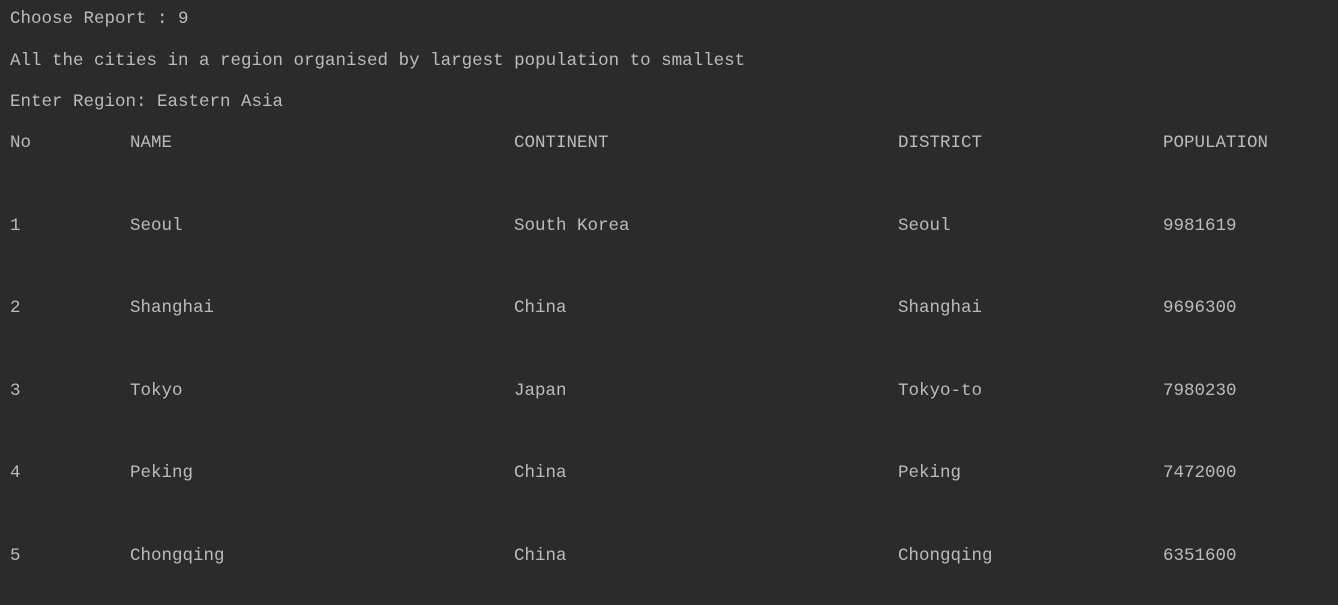 Image resolution: width=1338 pixels, height=605 pixels. What do you see at coordinates (924, 226) in the screenshot?
I see `row-district: Seoul` at bounding box center [924, 226].